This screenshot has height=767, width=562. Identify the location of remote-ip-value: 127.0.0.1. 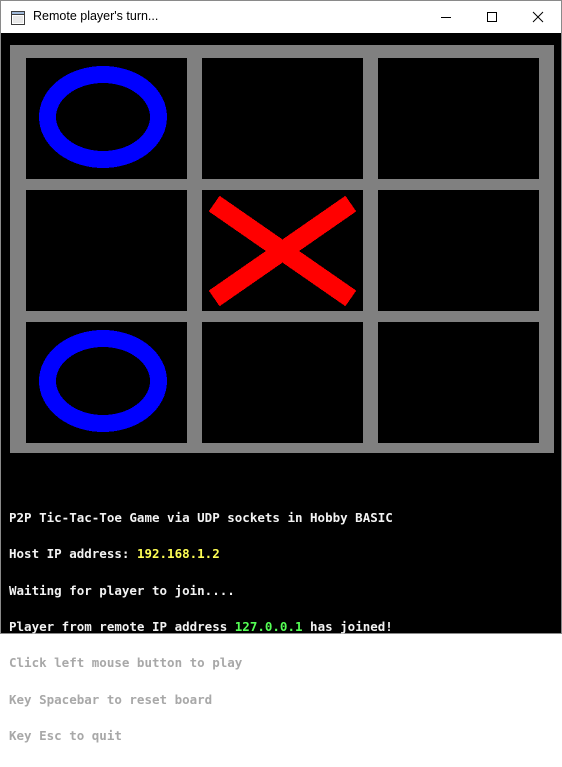
(268, 627).